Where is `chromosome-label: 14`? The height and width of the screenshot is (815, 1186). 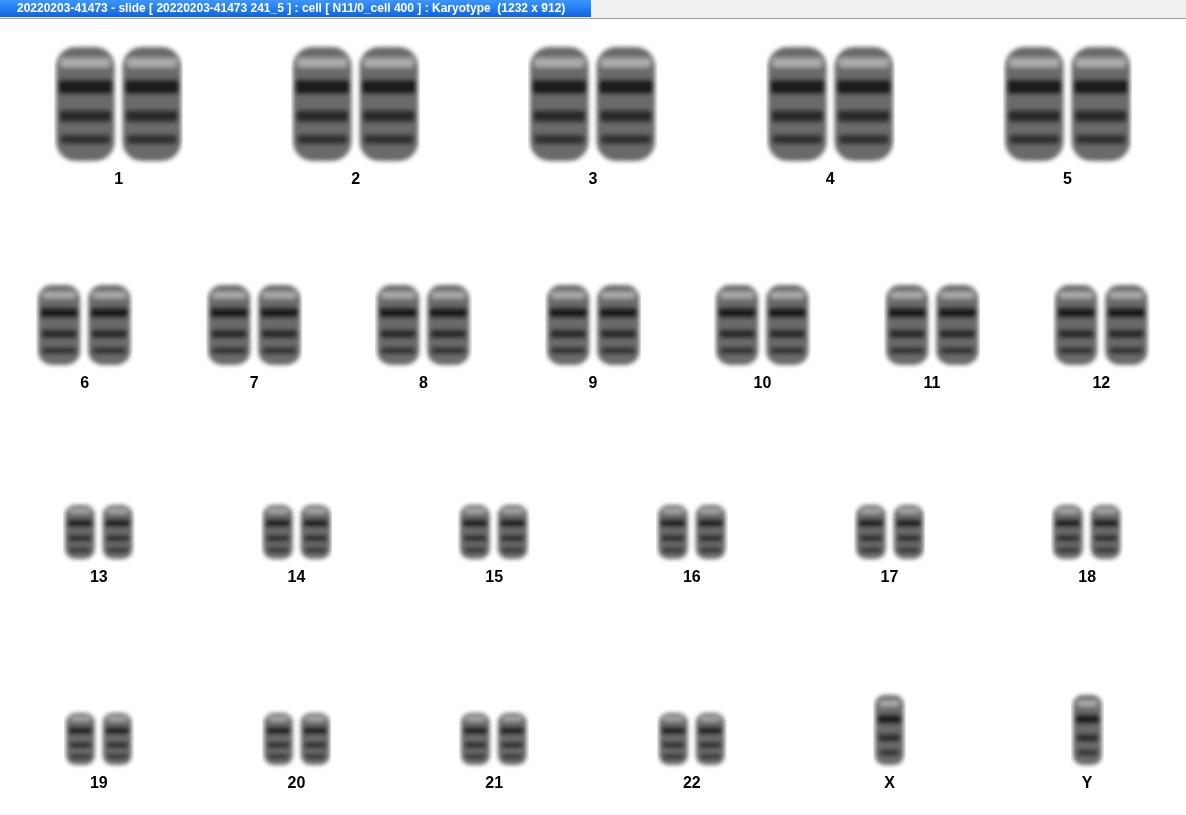 chromosome-label: 14 is located at coordinates (296, 577).